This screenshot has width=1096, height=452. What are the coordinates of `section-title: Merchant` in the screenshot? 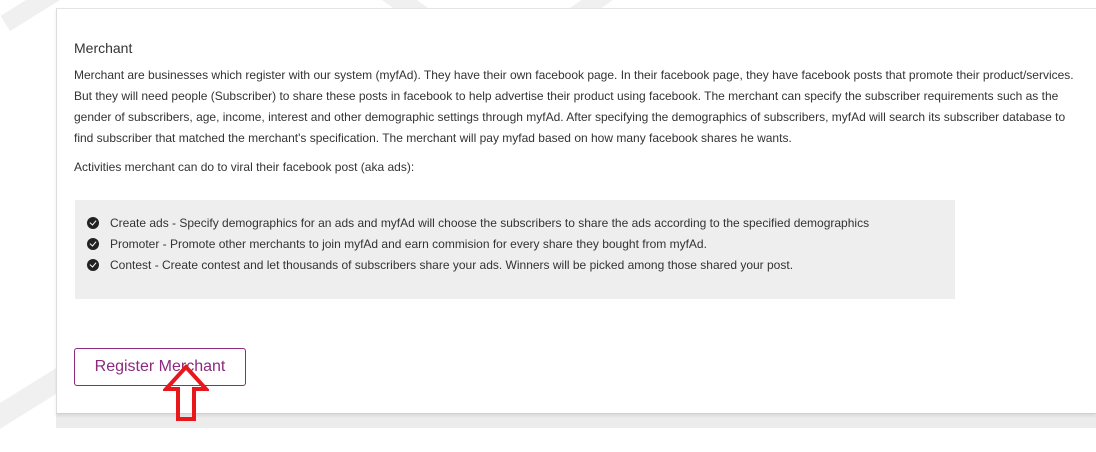 It's located at (103, 48).